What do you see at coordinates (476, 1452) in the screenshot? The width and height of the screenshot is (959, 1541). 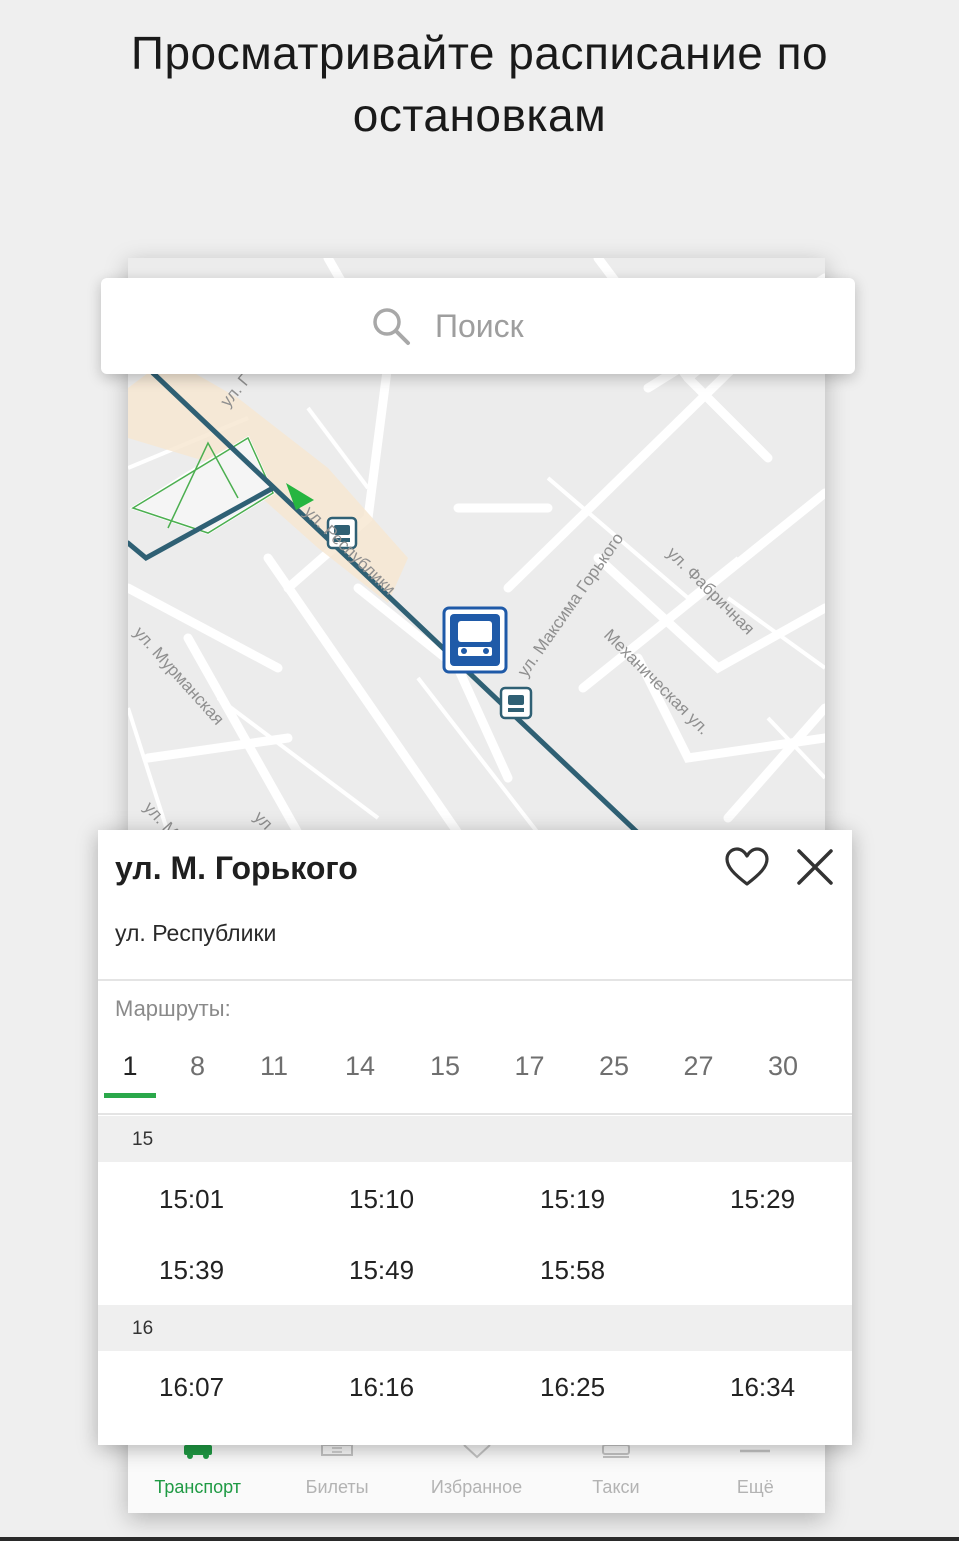 I see `heart-icon` at bounding box center [476, 1452].